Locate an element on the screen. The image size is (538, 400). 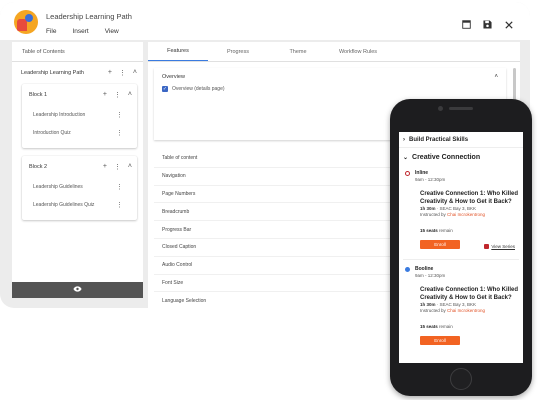
overview-header: Overview ˄ is located at coordinates (330, 77).